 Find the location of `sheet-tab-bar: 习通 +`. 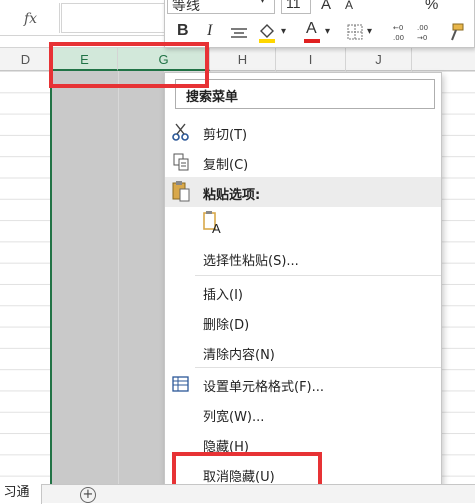

sheet-tab-bar: 习通 + is located at coordinates (237, 494).